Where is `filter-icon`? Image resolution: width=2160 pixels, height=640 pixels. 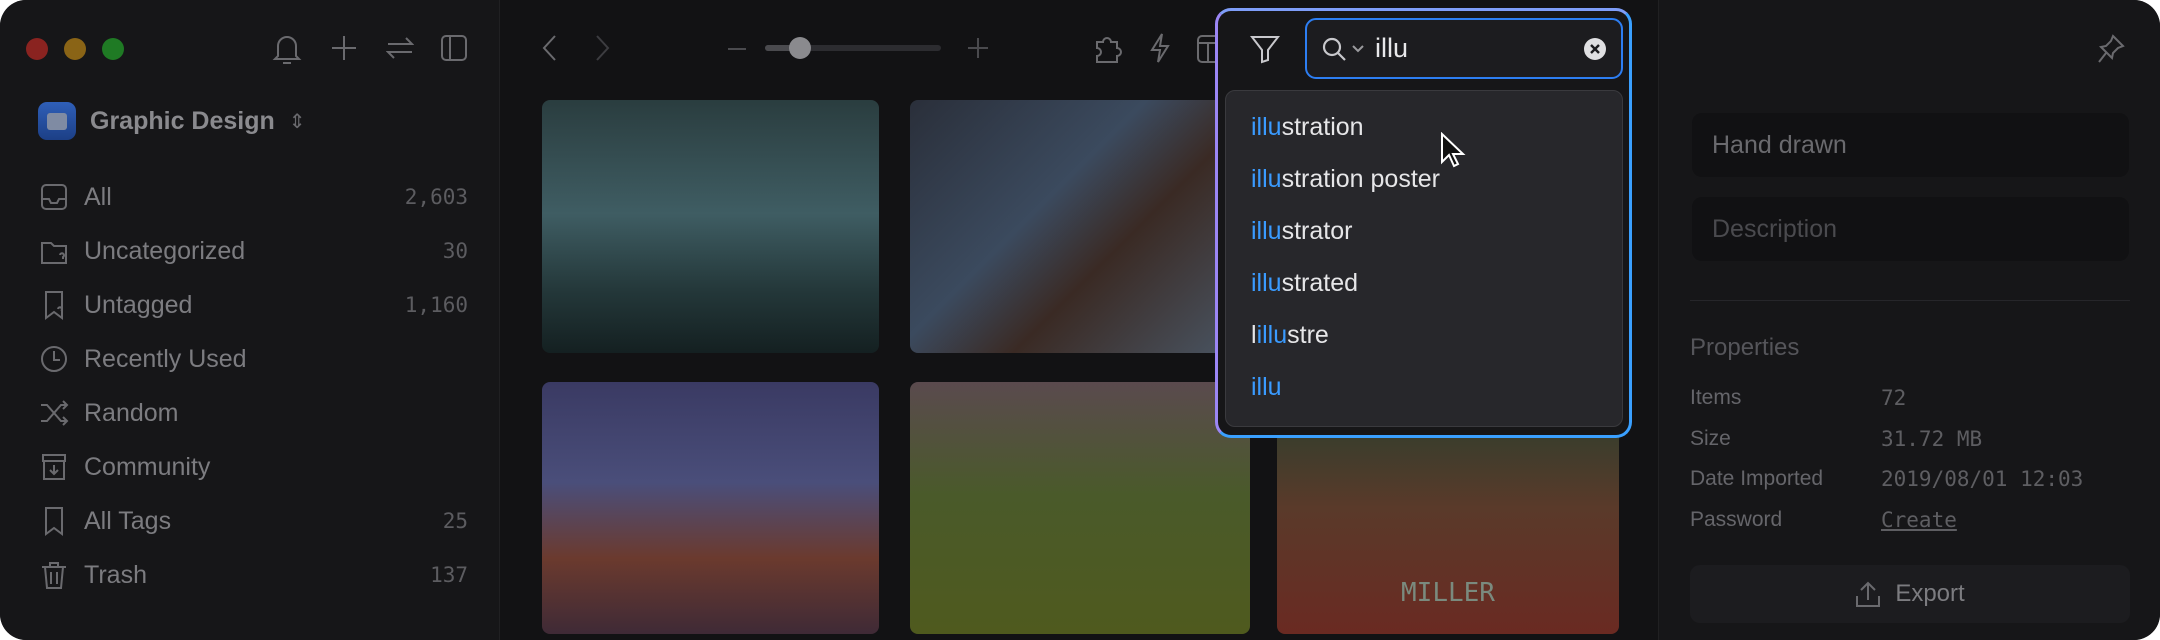 filter-icon is located at coordinates (1265, 49).